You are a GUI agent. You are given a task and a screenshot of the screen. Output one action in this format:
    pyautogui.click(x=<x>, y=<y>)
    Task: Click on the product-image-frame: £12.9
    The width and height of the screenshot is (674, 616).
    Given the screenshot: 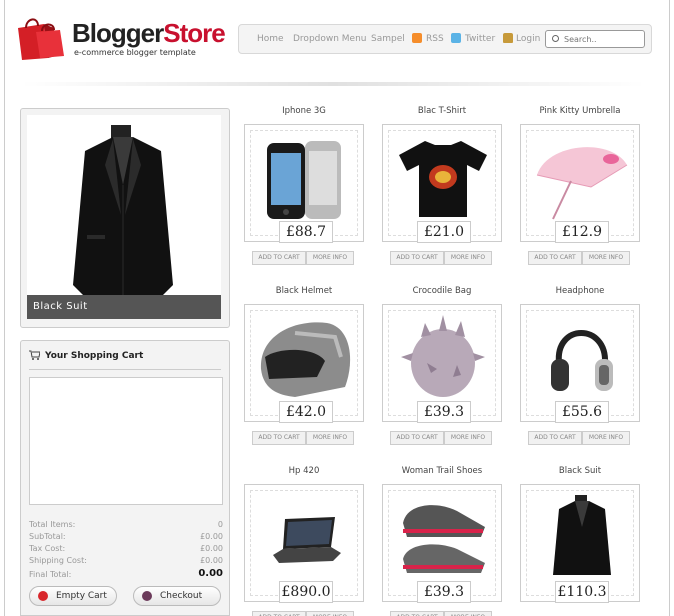 What is the action you would take?
    pyautogui.click(x=580, y=183)
    